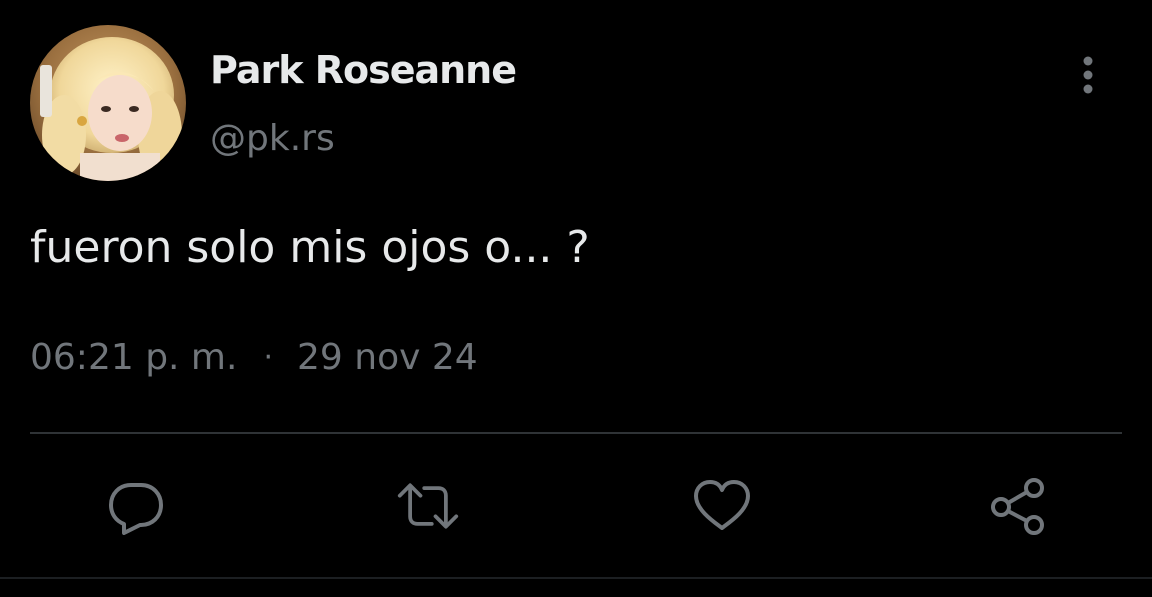 The height and width of the screenshot is (597, 1152). I want to click on more-vertical-icon, so click(1088, 75).